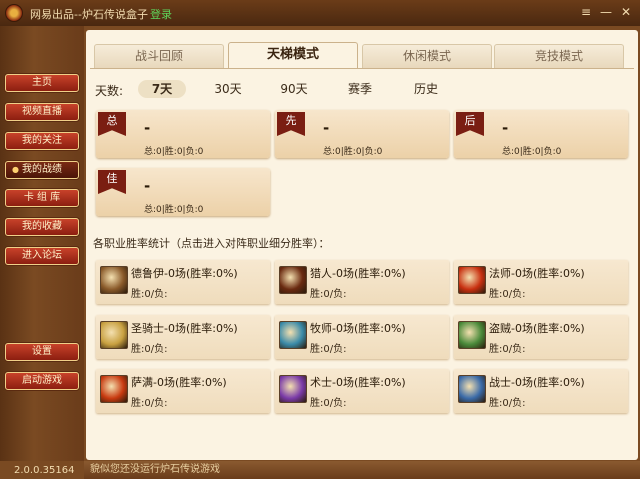 The image size is (640, 479). I want to click on minimize-icon: —, so click(606, 12).